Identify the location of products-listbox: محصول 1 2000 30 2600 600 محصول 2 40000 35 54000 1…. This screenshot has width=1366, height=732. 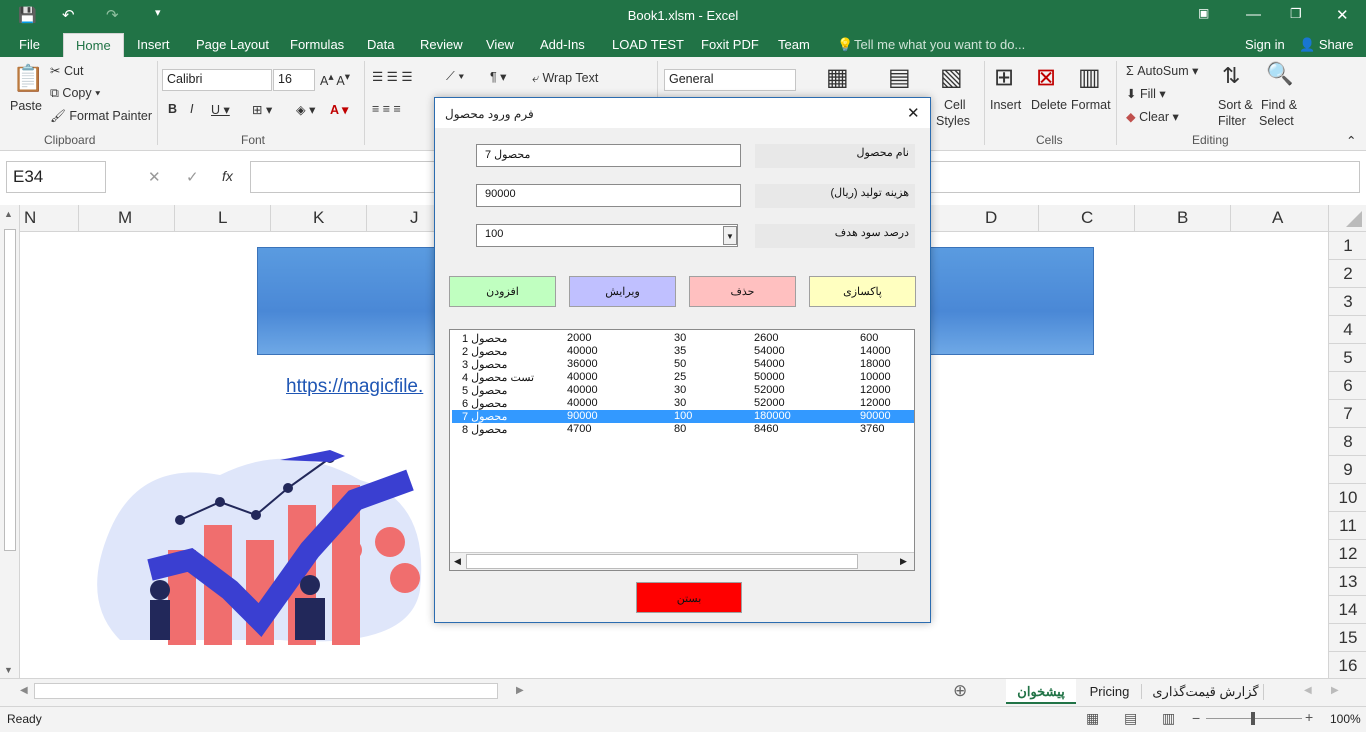
(682, 450).